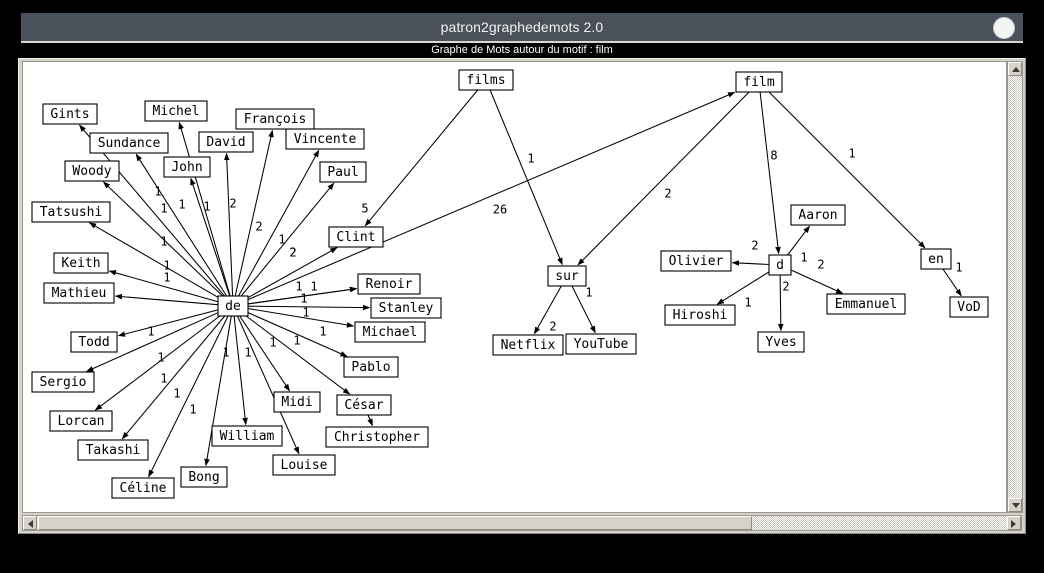 This screenshot has width=1044, height=573. I want to click on graph-node: Céline, so click(143, 488).